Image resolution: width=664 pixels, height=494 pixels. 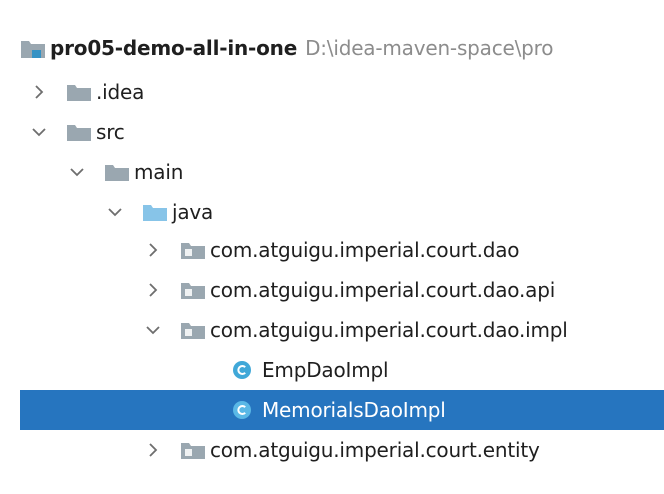 I want to click on tree-row-package-dao-api: com.atguigu.imperial.court.dao.api, so click(x=342, y=290).